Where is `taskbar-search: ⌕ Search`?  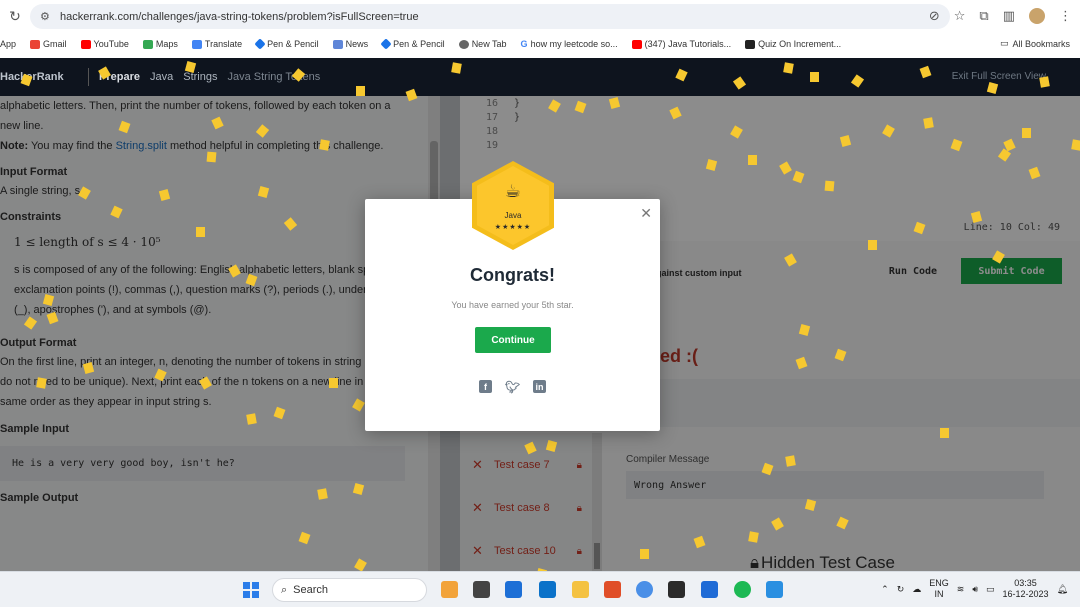
taskbar-search: ⌕ Search is located at coordinates (349, 590).